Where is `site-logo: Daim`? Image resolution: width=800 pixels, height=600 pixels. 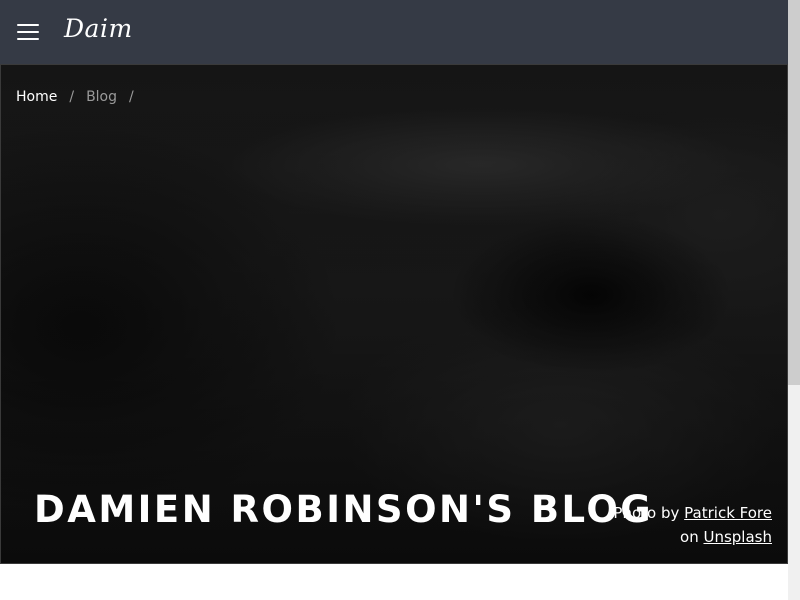 site-logo: Daim is located at coordinates (98, 28).